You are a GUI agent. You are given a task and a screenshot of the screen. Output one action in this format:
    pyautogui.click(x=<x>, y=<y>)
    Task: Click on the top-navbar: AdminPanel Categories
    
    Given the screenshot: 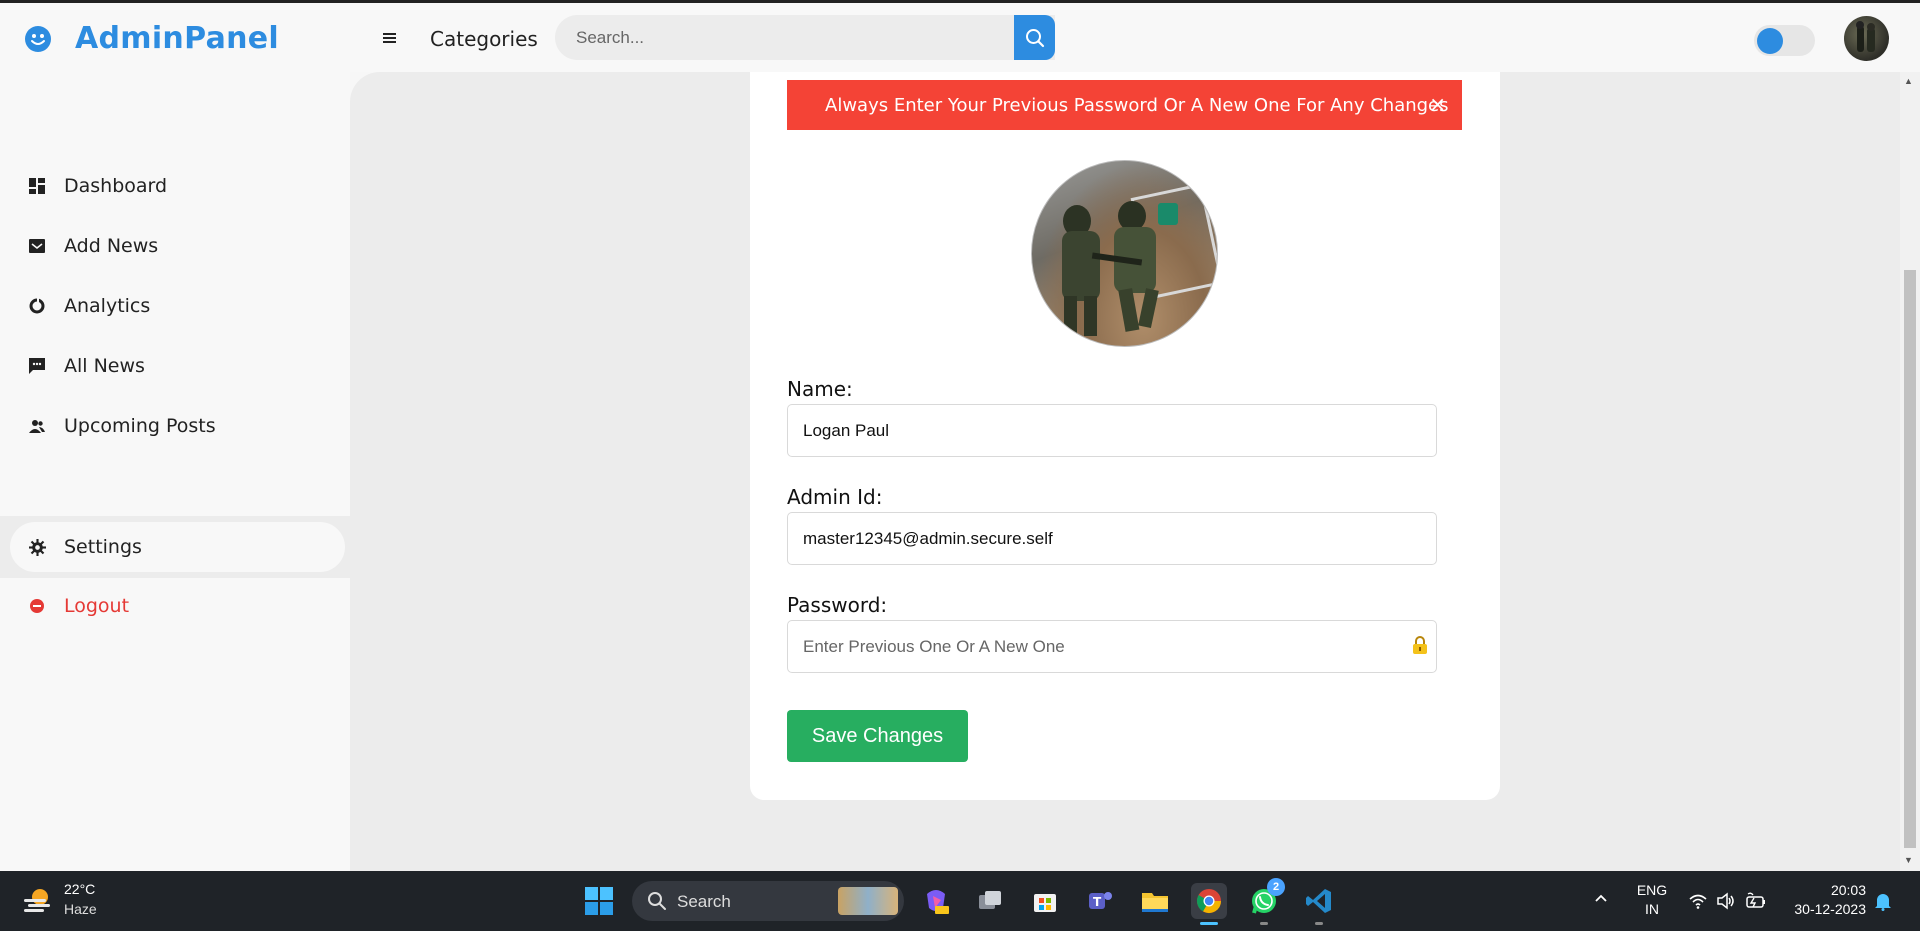 What is the action you would take?
    pyautogui.click(x=950, y=37)
    